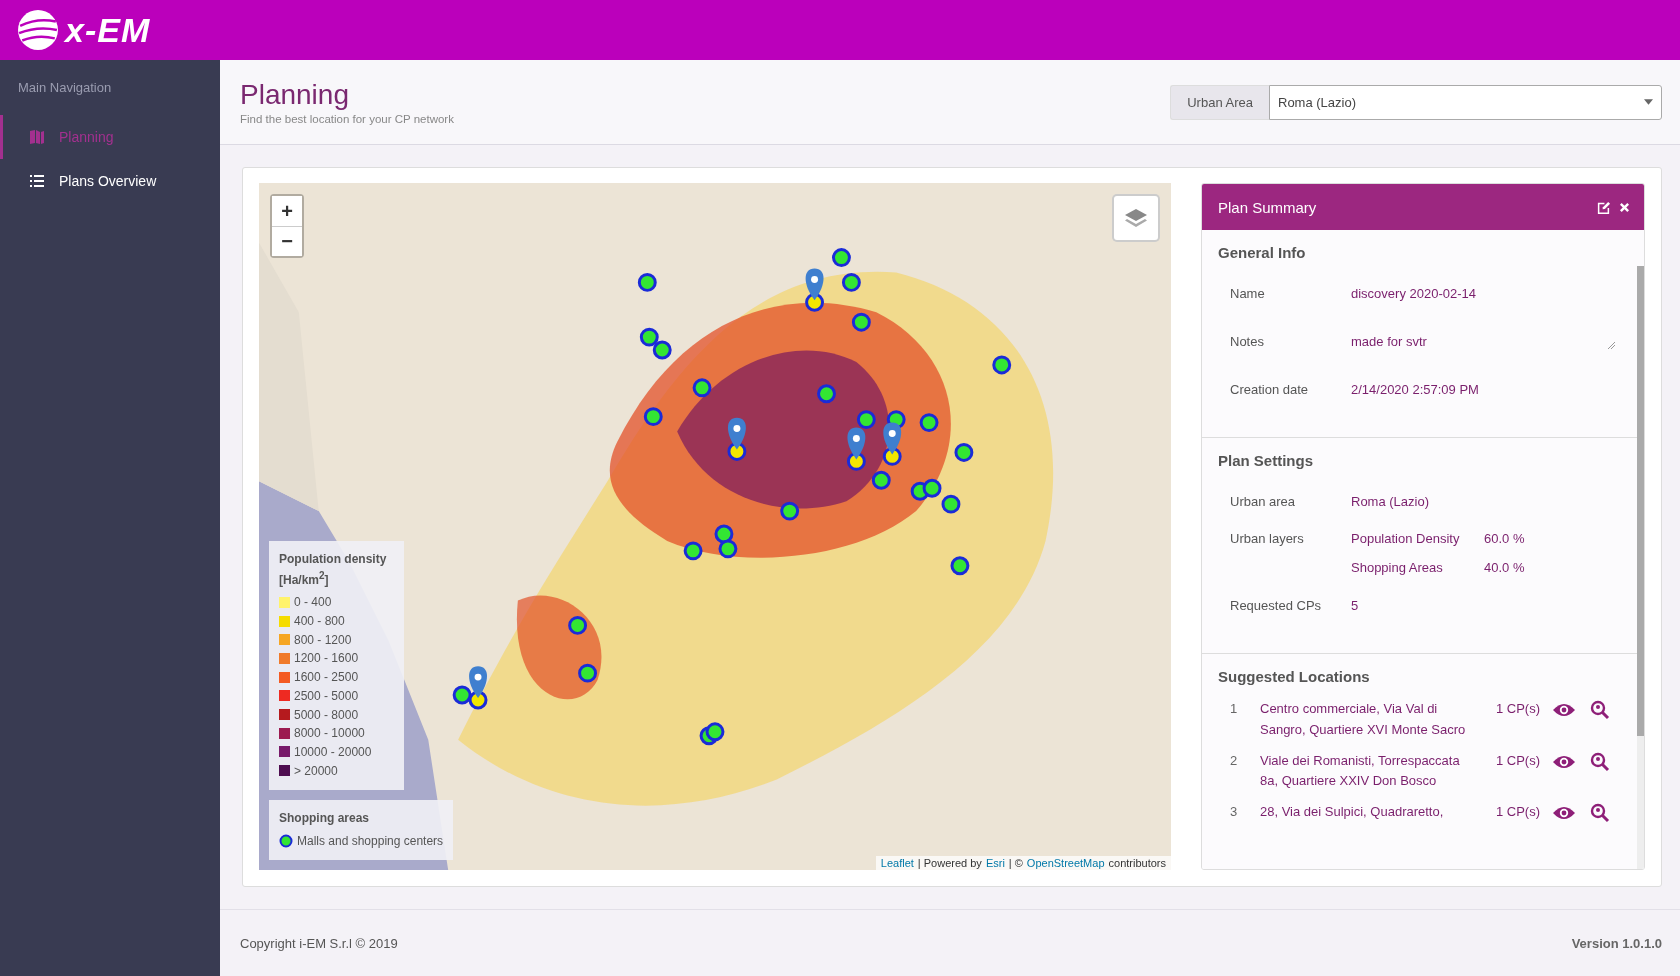  What do you see at coordinates (65, 88) in the screenshot?
I see `nav-heading: Main Navigation` at bounding box center [65, 88].